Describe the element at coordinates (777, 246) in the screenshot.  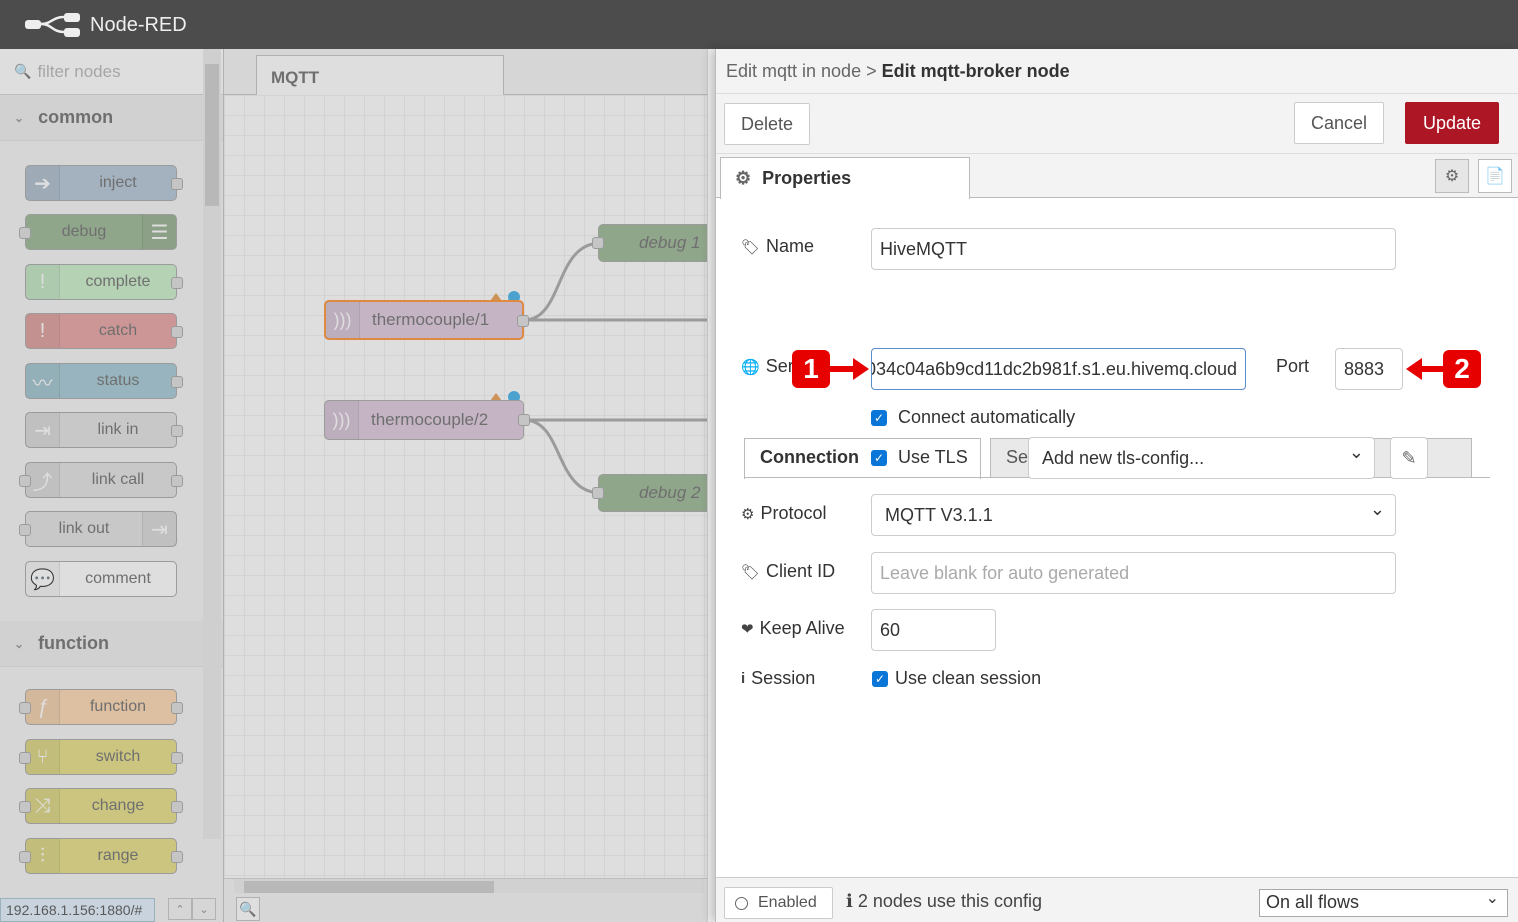
I see `name-label: 🏷 Name` at that location.